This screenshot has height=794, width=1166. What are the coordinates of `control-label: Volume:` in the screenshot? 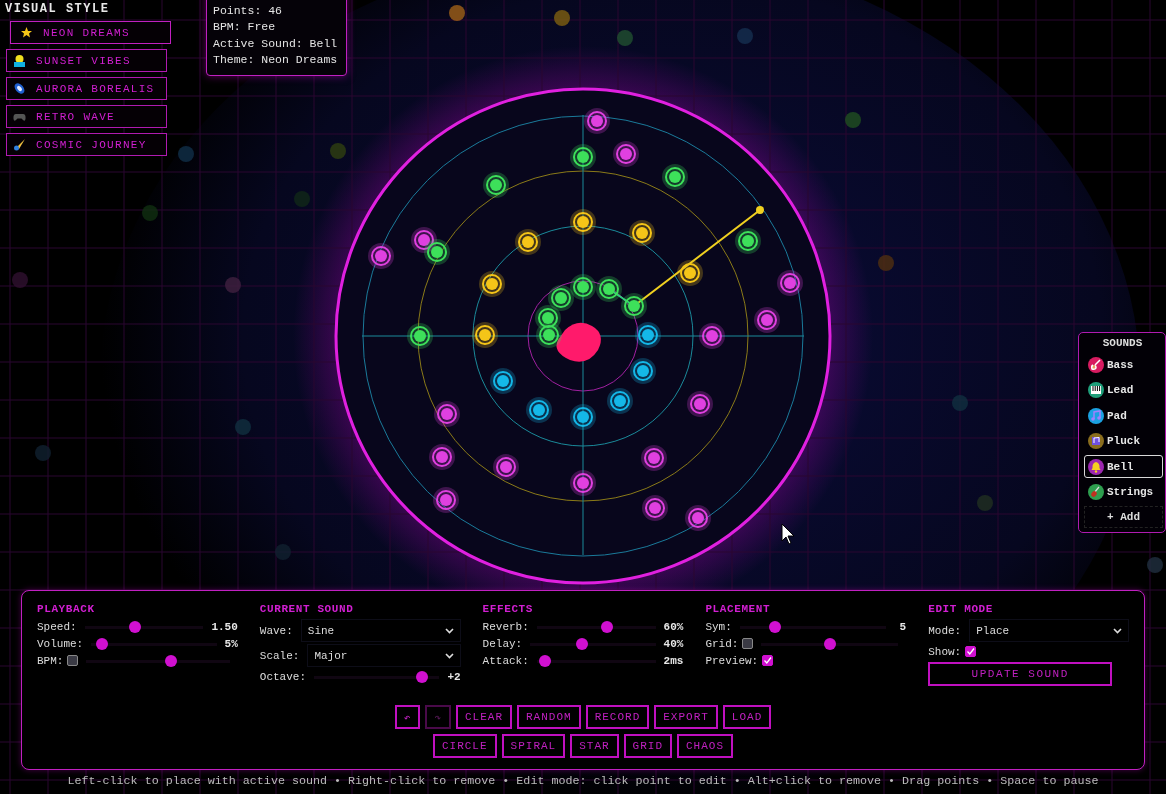 It's located at (60, 643).